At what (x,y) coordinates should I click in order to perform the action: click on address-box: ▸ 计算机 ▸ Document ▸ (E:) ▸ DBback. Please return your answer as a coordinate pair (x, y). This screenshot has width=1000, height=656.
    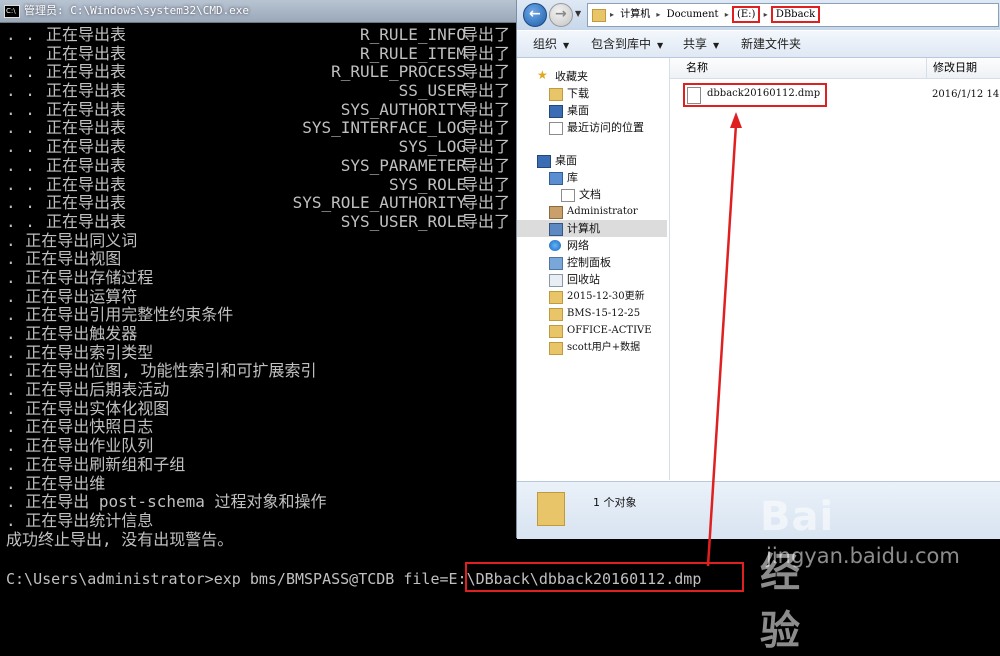
    Looking at the image, I should click on (793, 15).